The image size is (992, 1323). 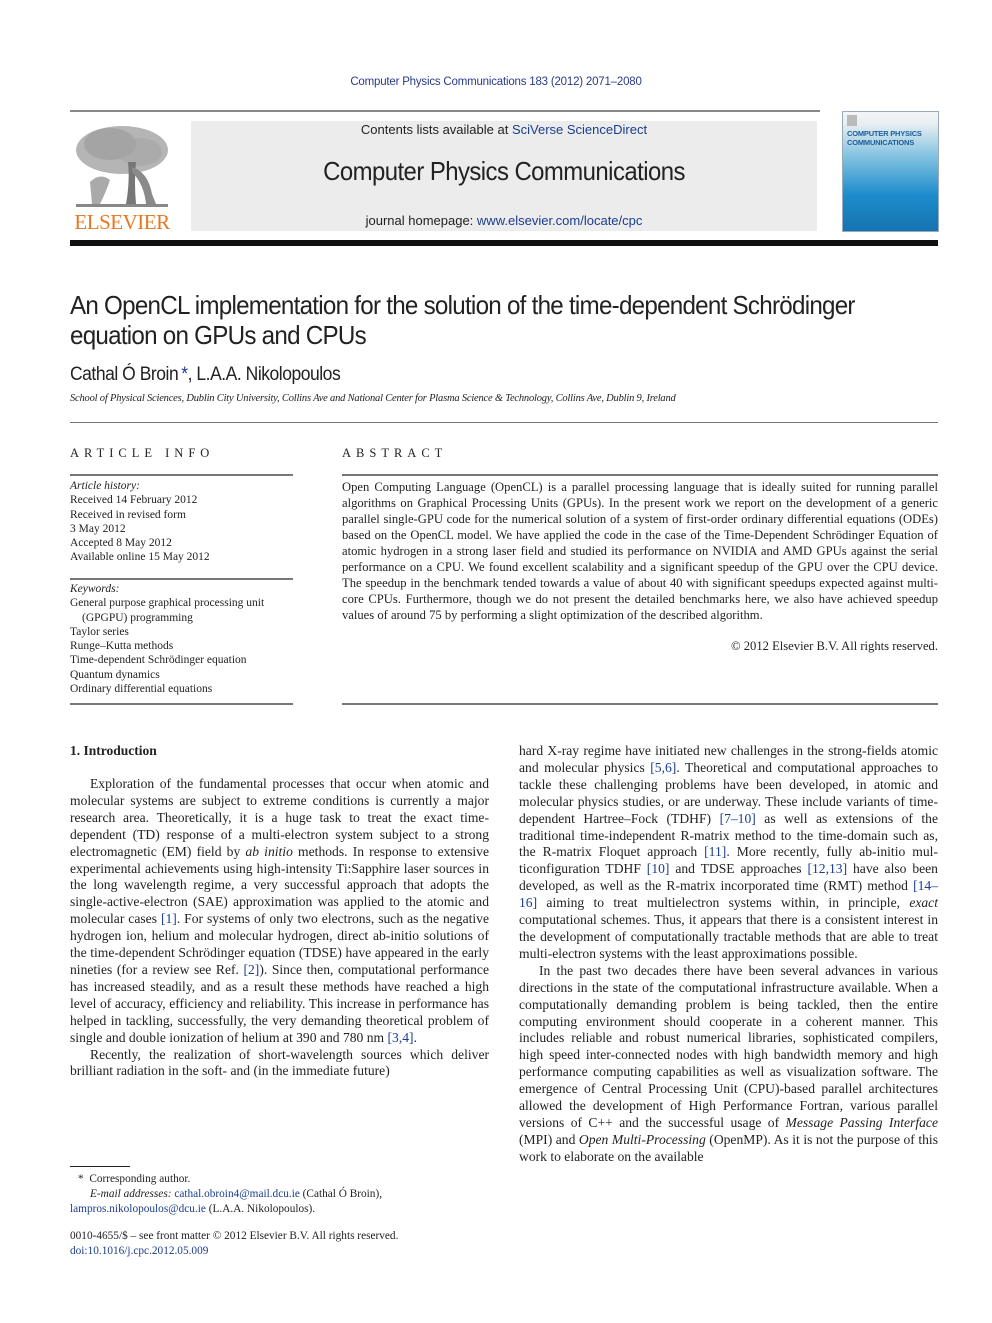 I want to click on homepage-prefix: journal homepage:, so click(x=421, y=220).